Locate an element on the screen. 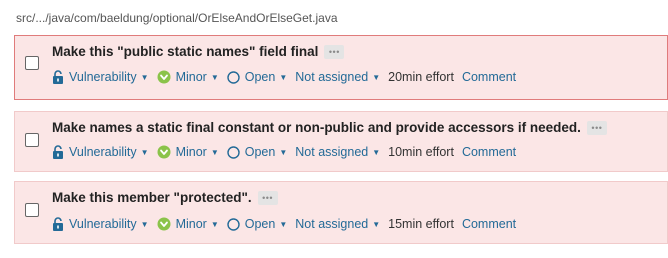 Image resolution: width=668 pixels, height=258 pixels. issue-effort: 10min effort is located at coordinates (421, 152).